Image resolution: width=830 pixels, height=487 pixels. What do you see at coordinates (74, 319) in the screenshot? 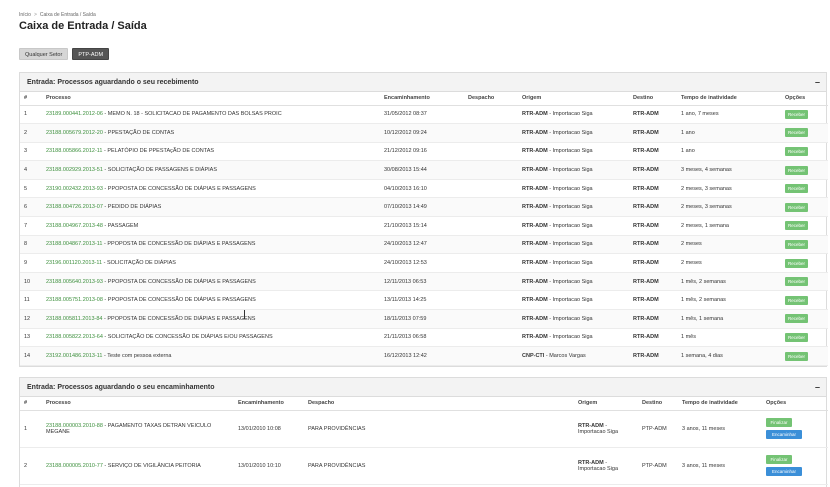
I see `process-link: 23188.005811.2013-84` at bounding box center [74, 319].